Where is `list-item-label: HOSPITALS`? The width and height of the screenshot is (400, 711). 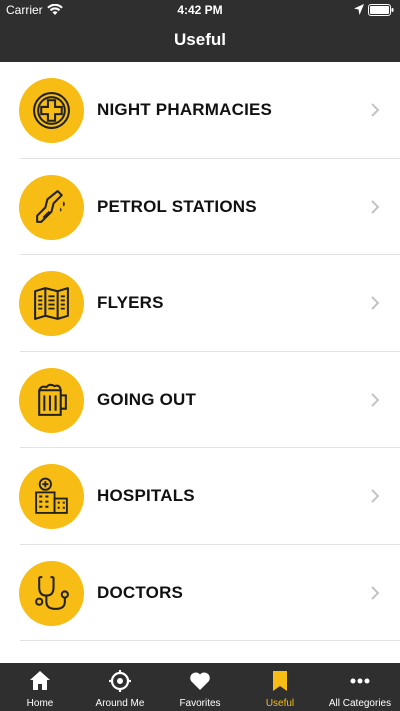
list-item-label: HOSPITALS is located at coordinates (146, 495).